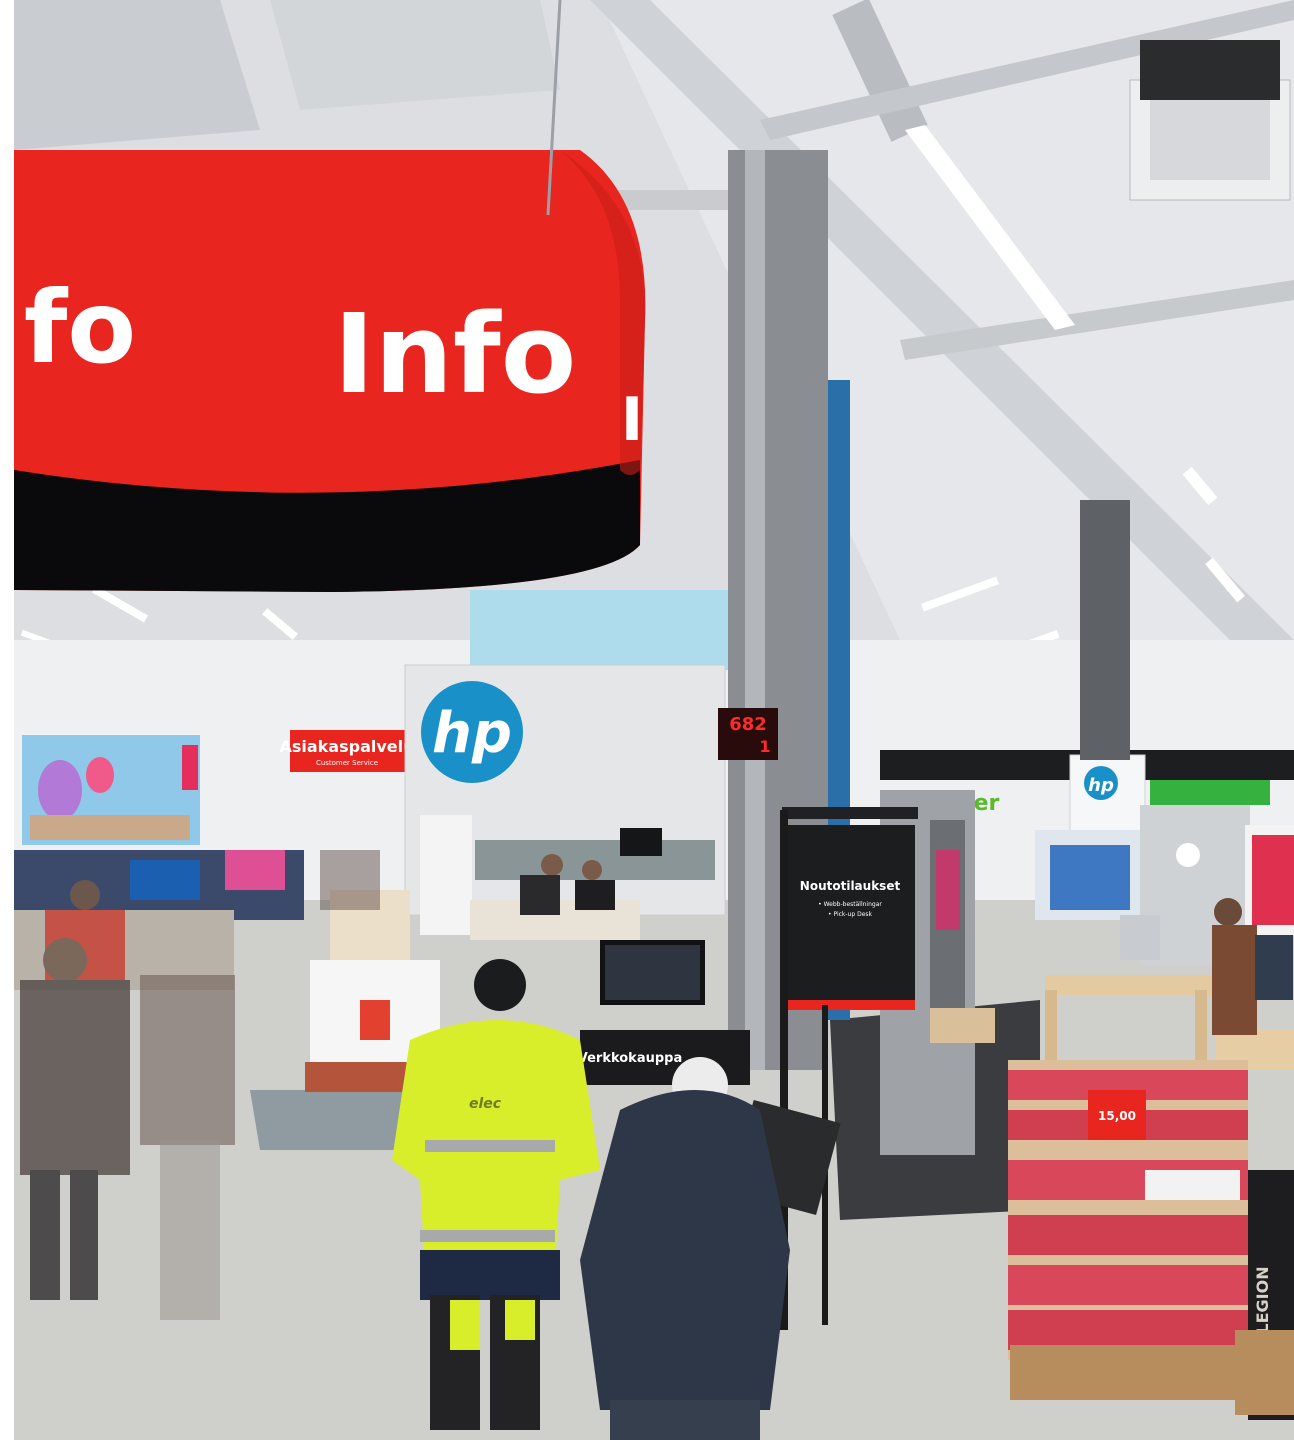 The width and height of the screenshot is (1294, 1440). What do you see at coordinates (632, 420) in the screenshot?
I see `info-sign-right-text: I` at bounding box center [632, 420].